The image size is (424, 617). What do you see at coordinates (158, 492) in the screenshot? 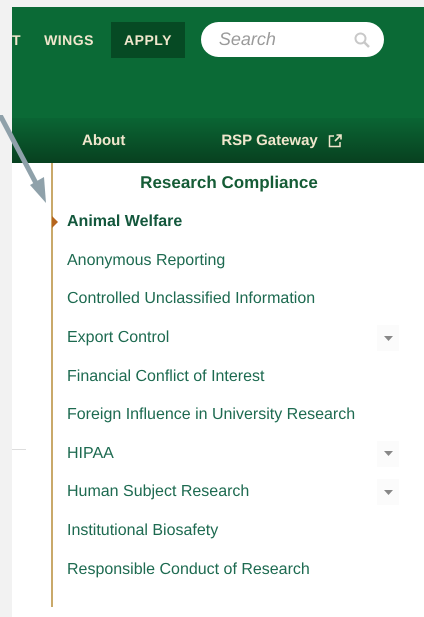
I see `sidebar-link: Human Subject Research` at bounding box center [158, 492].